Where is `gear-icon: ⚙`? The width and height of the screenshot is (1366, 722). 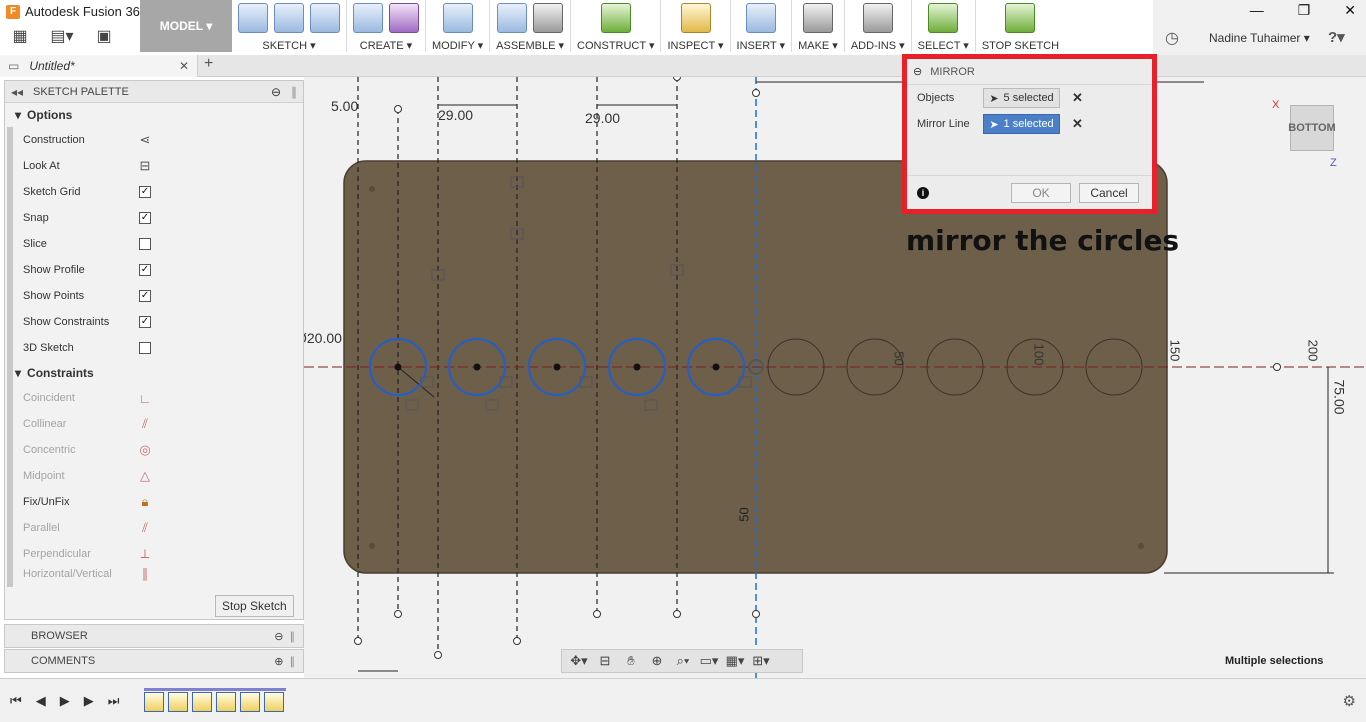
gear-icon: ⚙ is located at coordinates (1349, 701).